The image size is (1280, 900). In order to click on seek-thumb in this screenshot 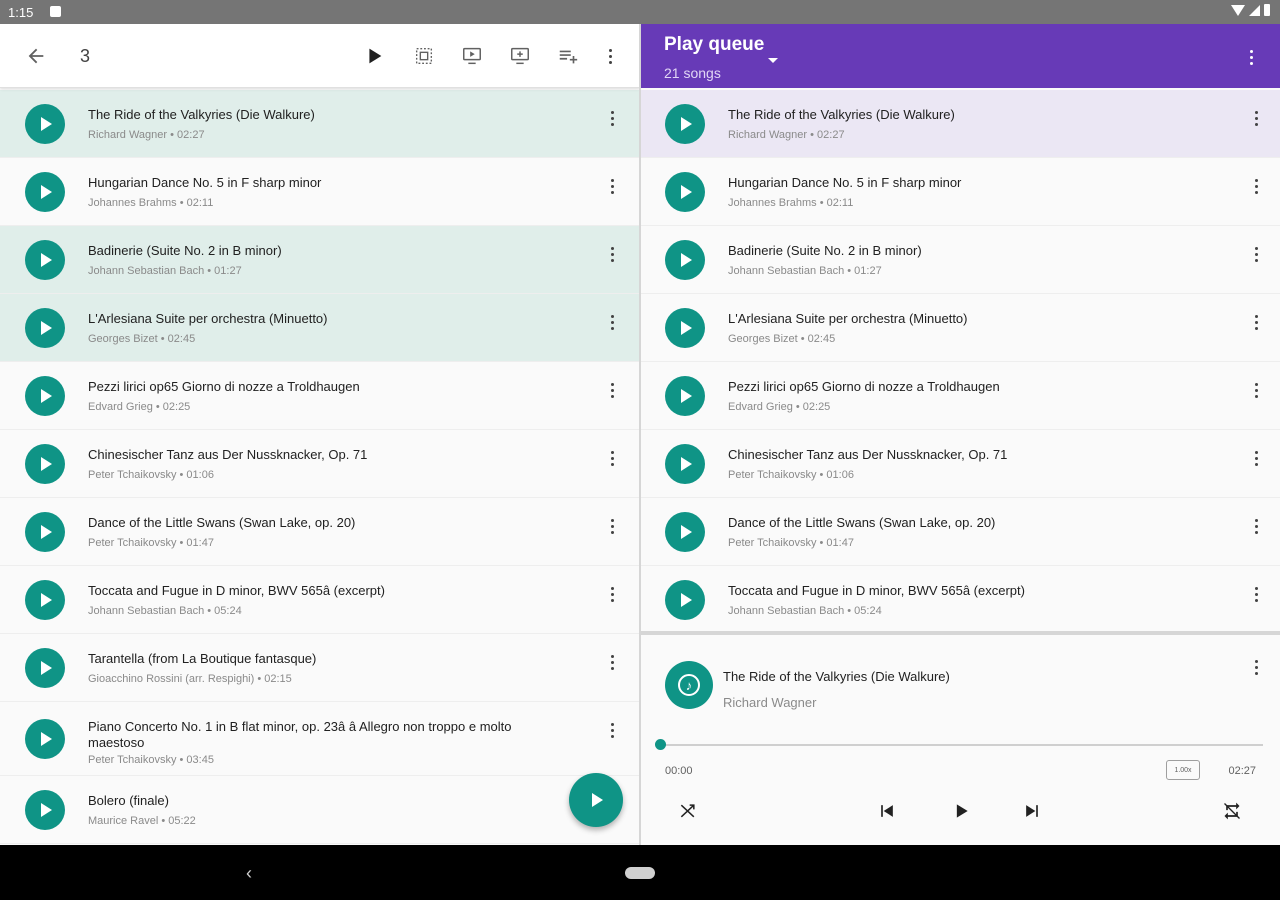, I will do `click(660, 744)`.